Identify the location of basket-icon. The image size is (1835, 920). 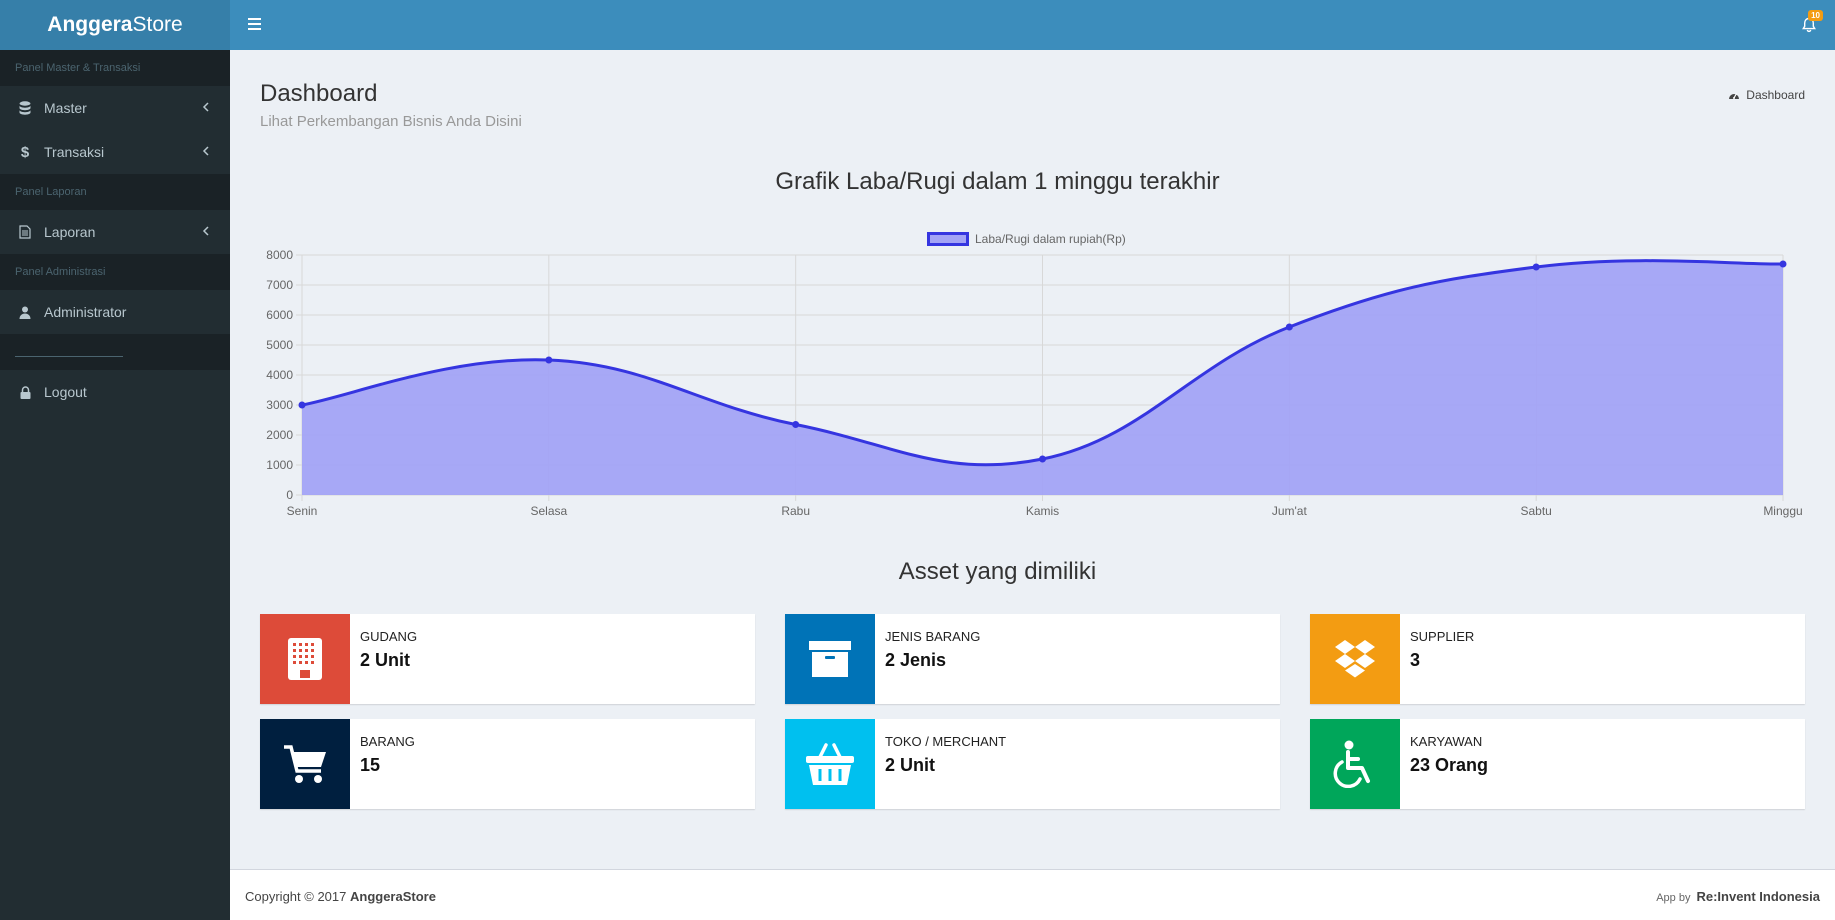
(830, 764).